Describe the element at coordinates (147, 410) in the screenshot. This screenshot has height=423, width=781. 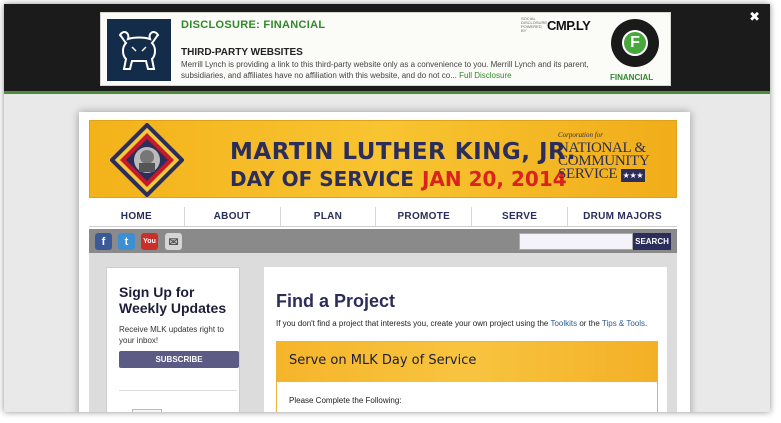
I see `sidebar-widget-stub` at that location.